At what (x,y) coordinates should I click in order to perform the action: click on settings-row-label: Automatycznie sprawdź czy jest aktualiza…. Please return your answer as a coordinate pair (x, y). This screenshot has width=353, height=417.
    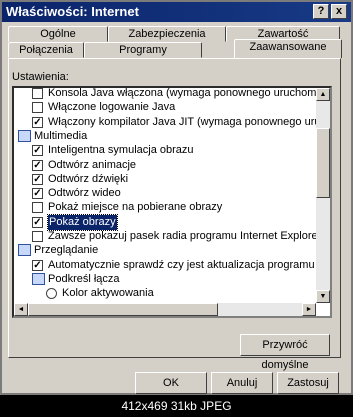
    Looking at the image, I should click on (189, 264).